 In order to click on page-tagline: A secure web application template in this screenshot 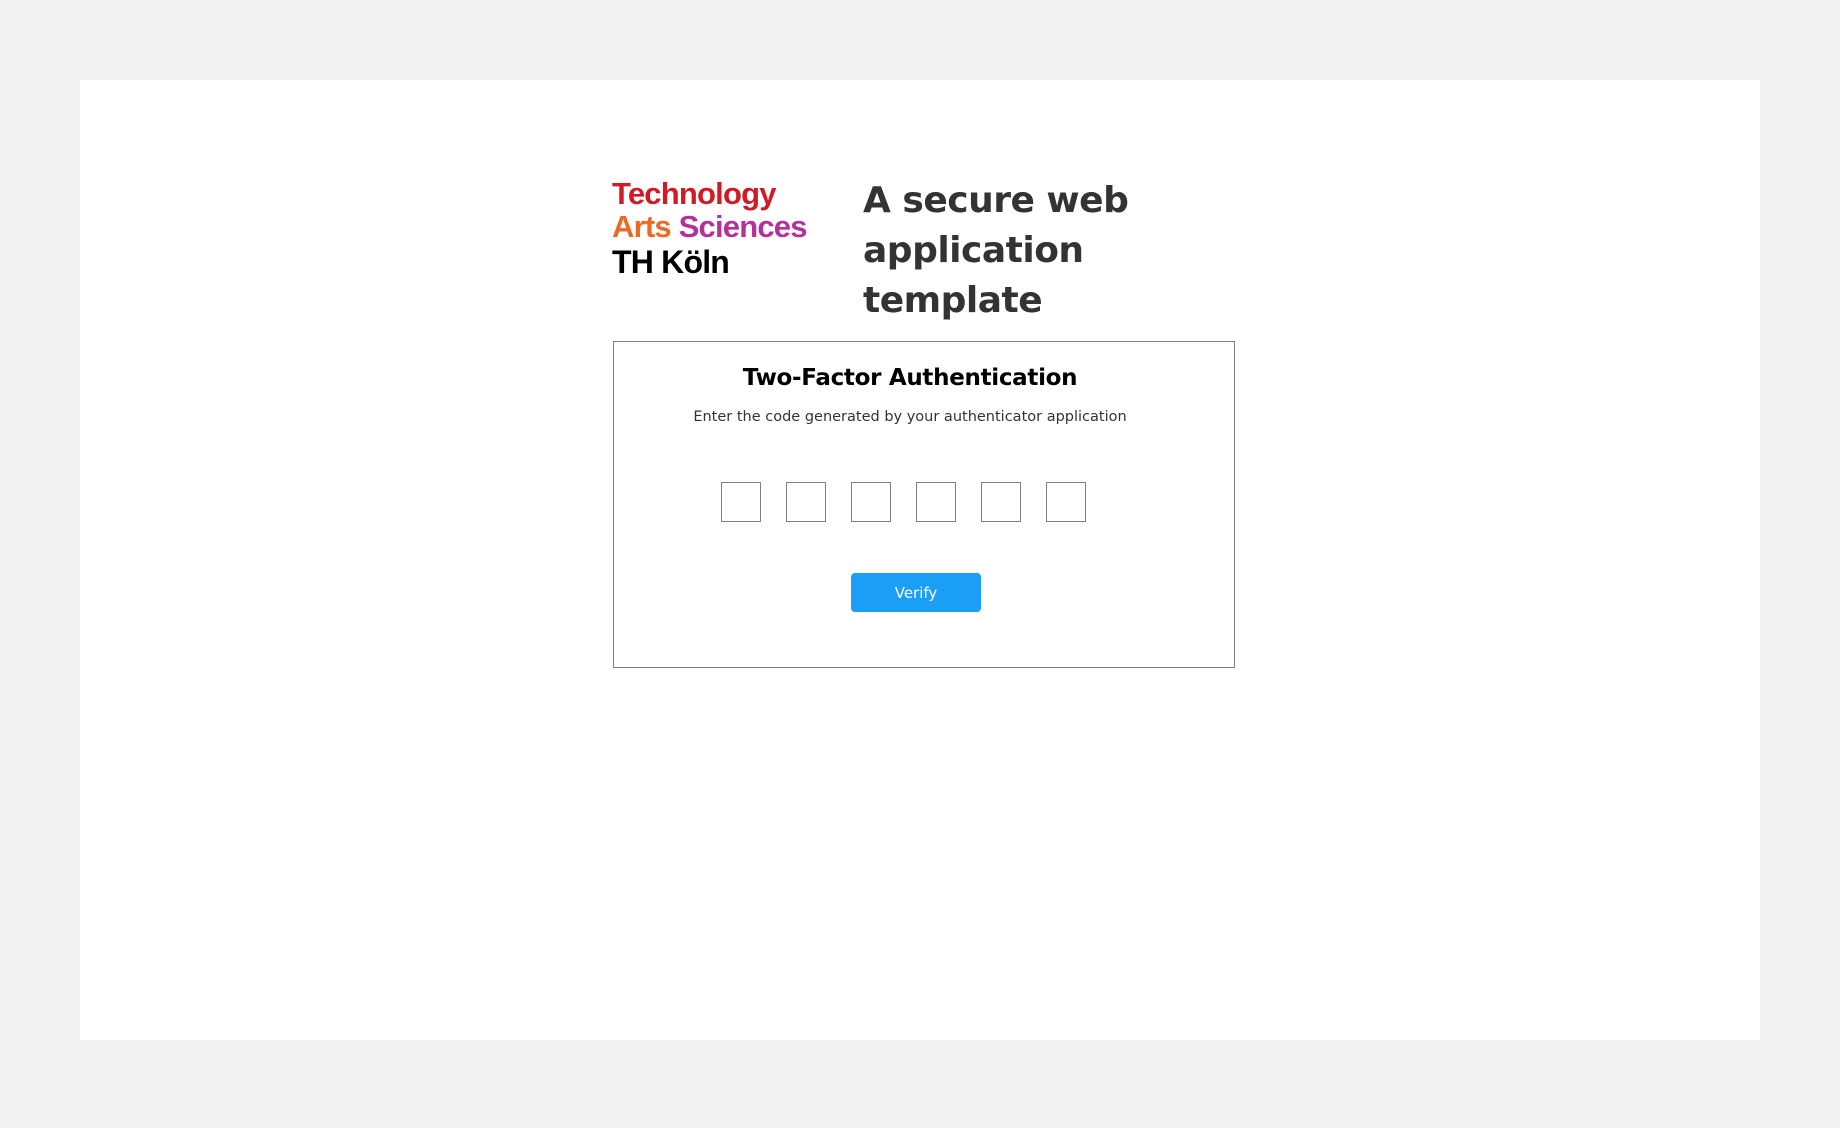, I will do `click(996, 250)`.